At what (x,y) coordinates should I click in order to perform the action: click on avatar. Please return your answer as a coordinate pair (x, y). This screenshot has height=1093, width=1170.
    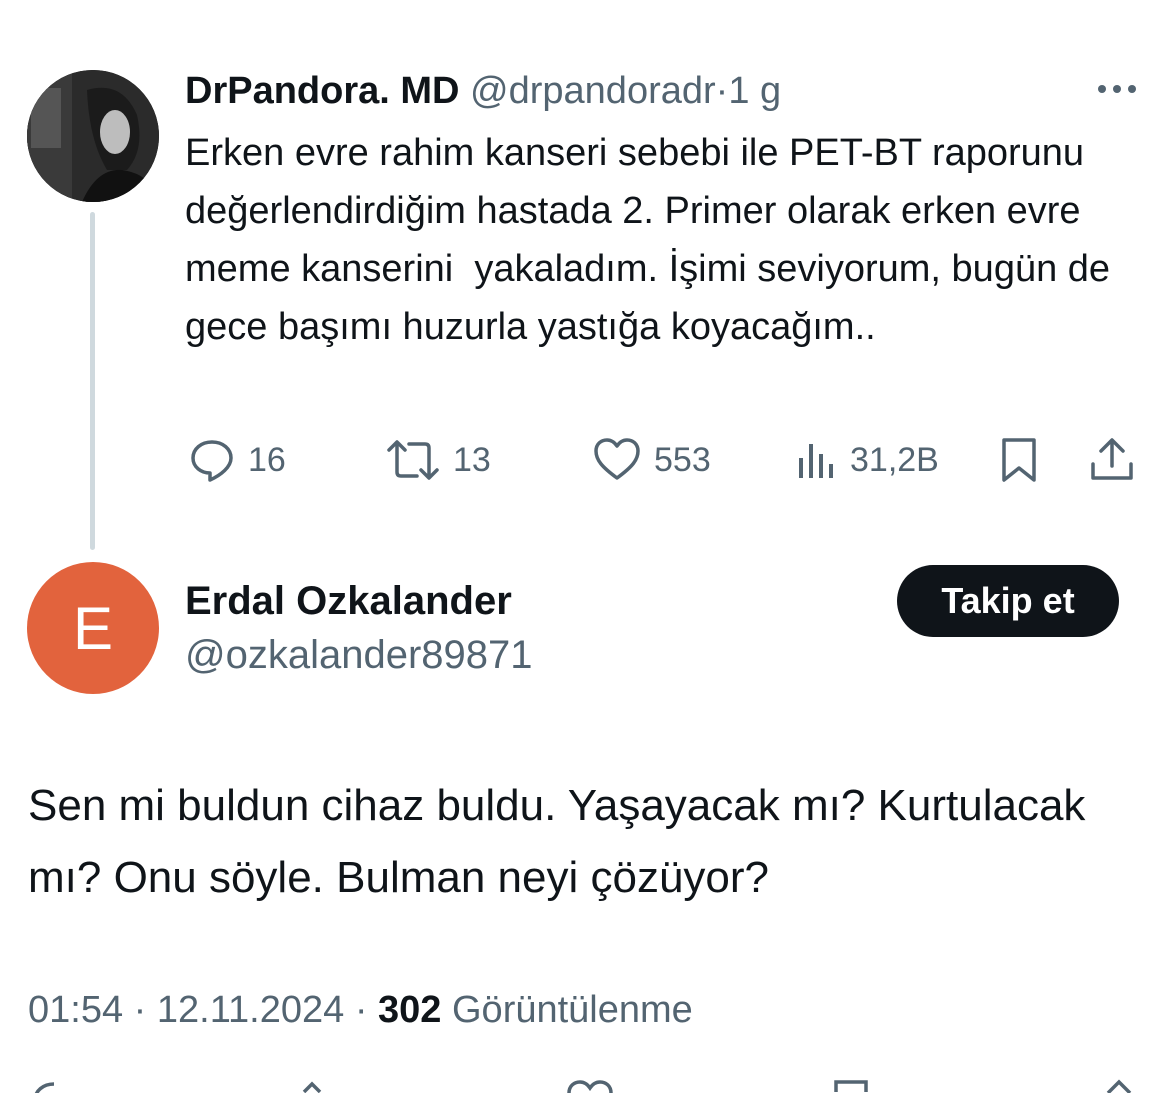
    Looking at the image, I should click on (93, 136).